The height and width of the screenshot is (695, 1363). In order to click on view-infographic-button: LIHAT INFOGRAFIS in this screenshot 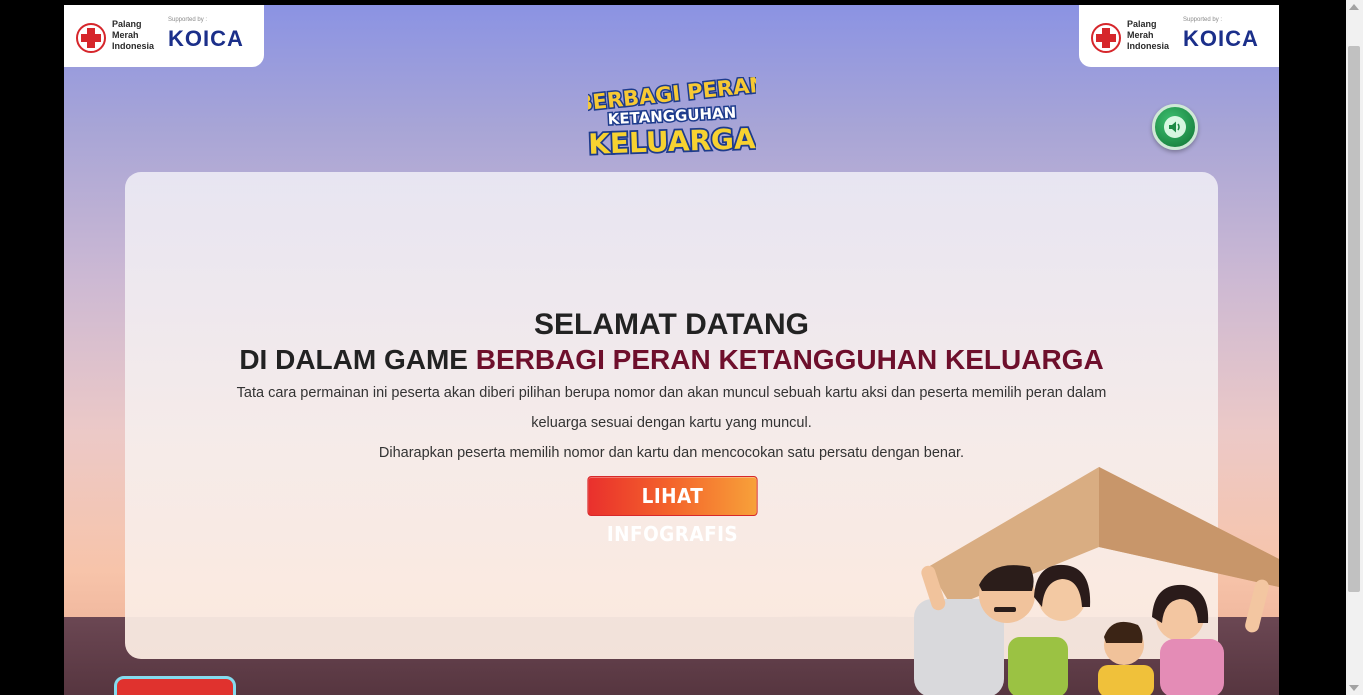, I will do `click(672, 511)`.